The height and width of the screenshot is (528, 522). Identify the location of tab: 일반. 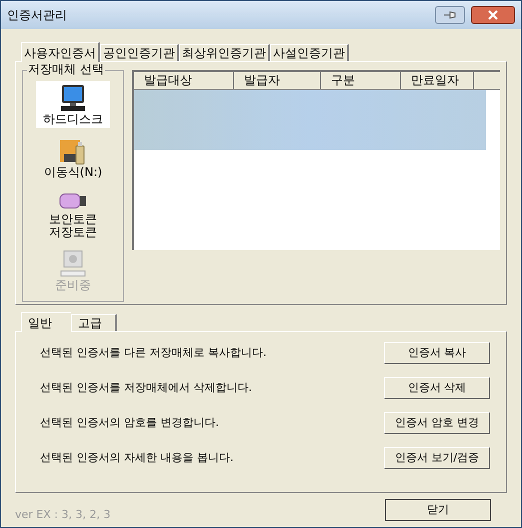
(46, 322).